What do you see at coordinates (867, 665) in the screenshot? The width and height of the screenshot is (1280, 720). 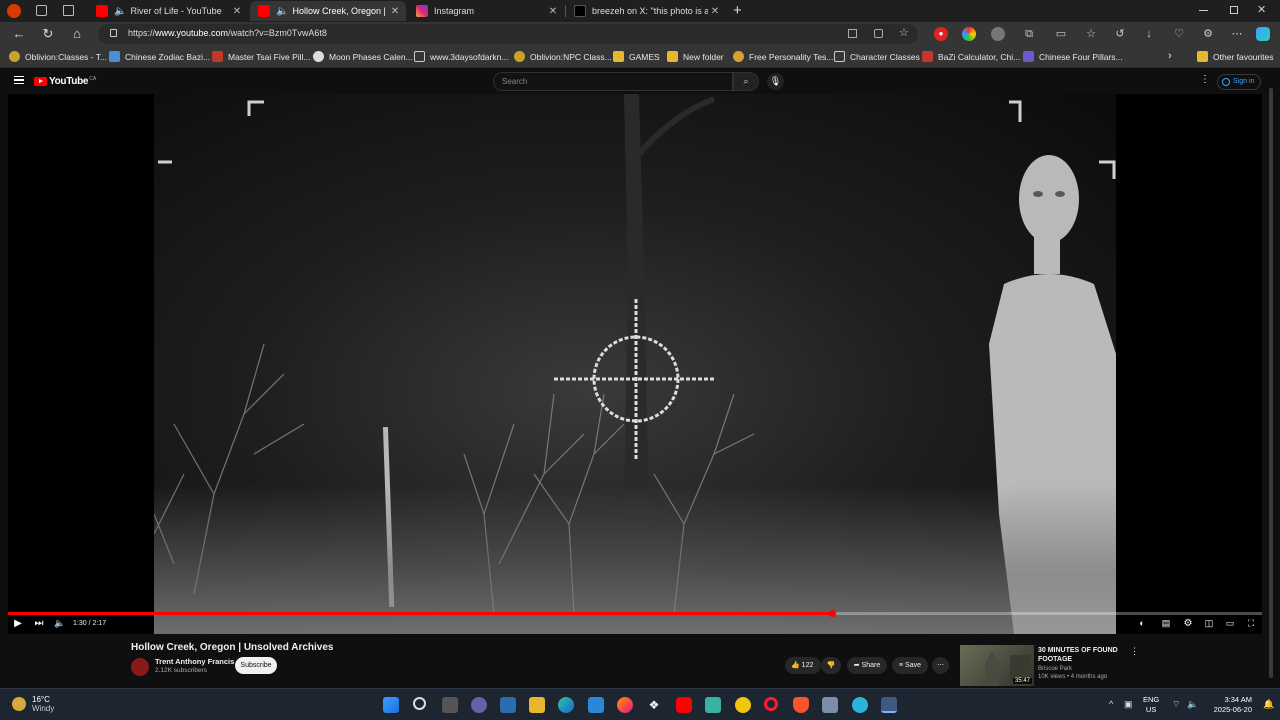 I see `share-button: ➦ Share` at bounding box center [867, 665].